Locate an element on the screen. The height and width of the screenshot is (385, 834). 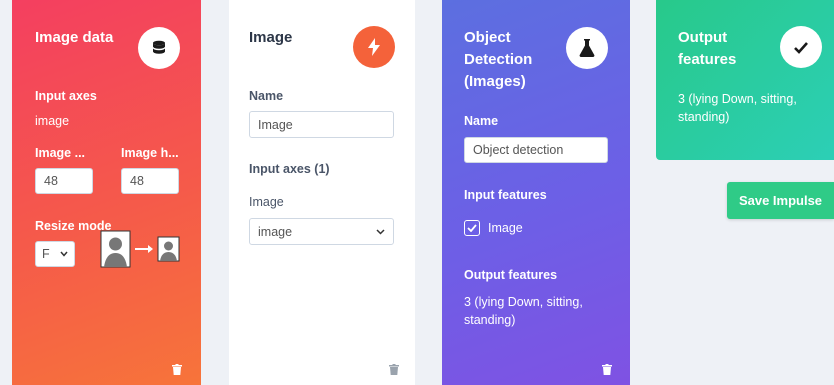
title-line: Output is located at coordinates (703, 37).